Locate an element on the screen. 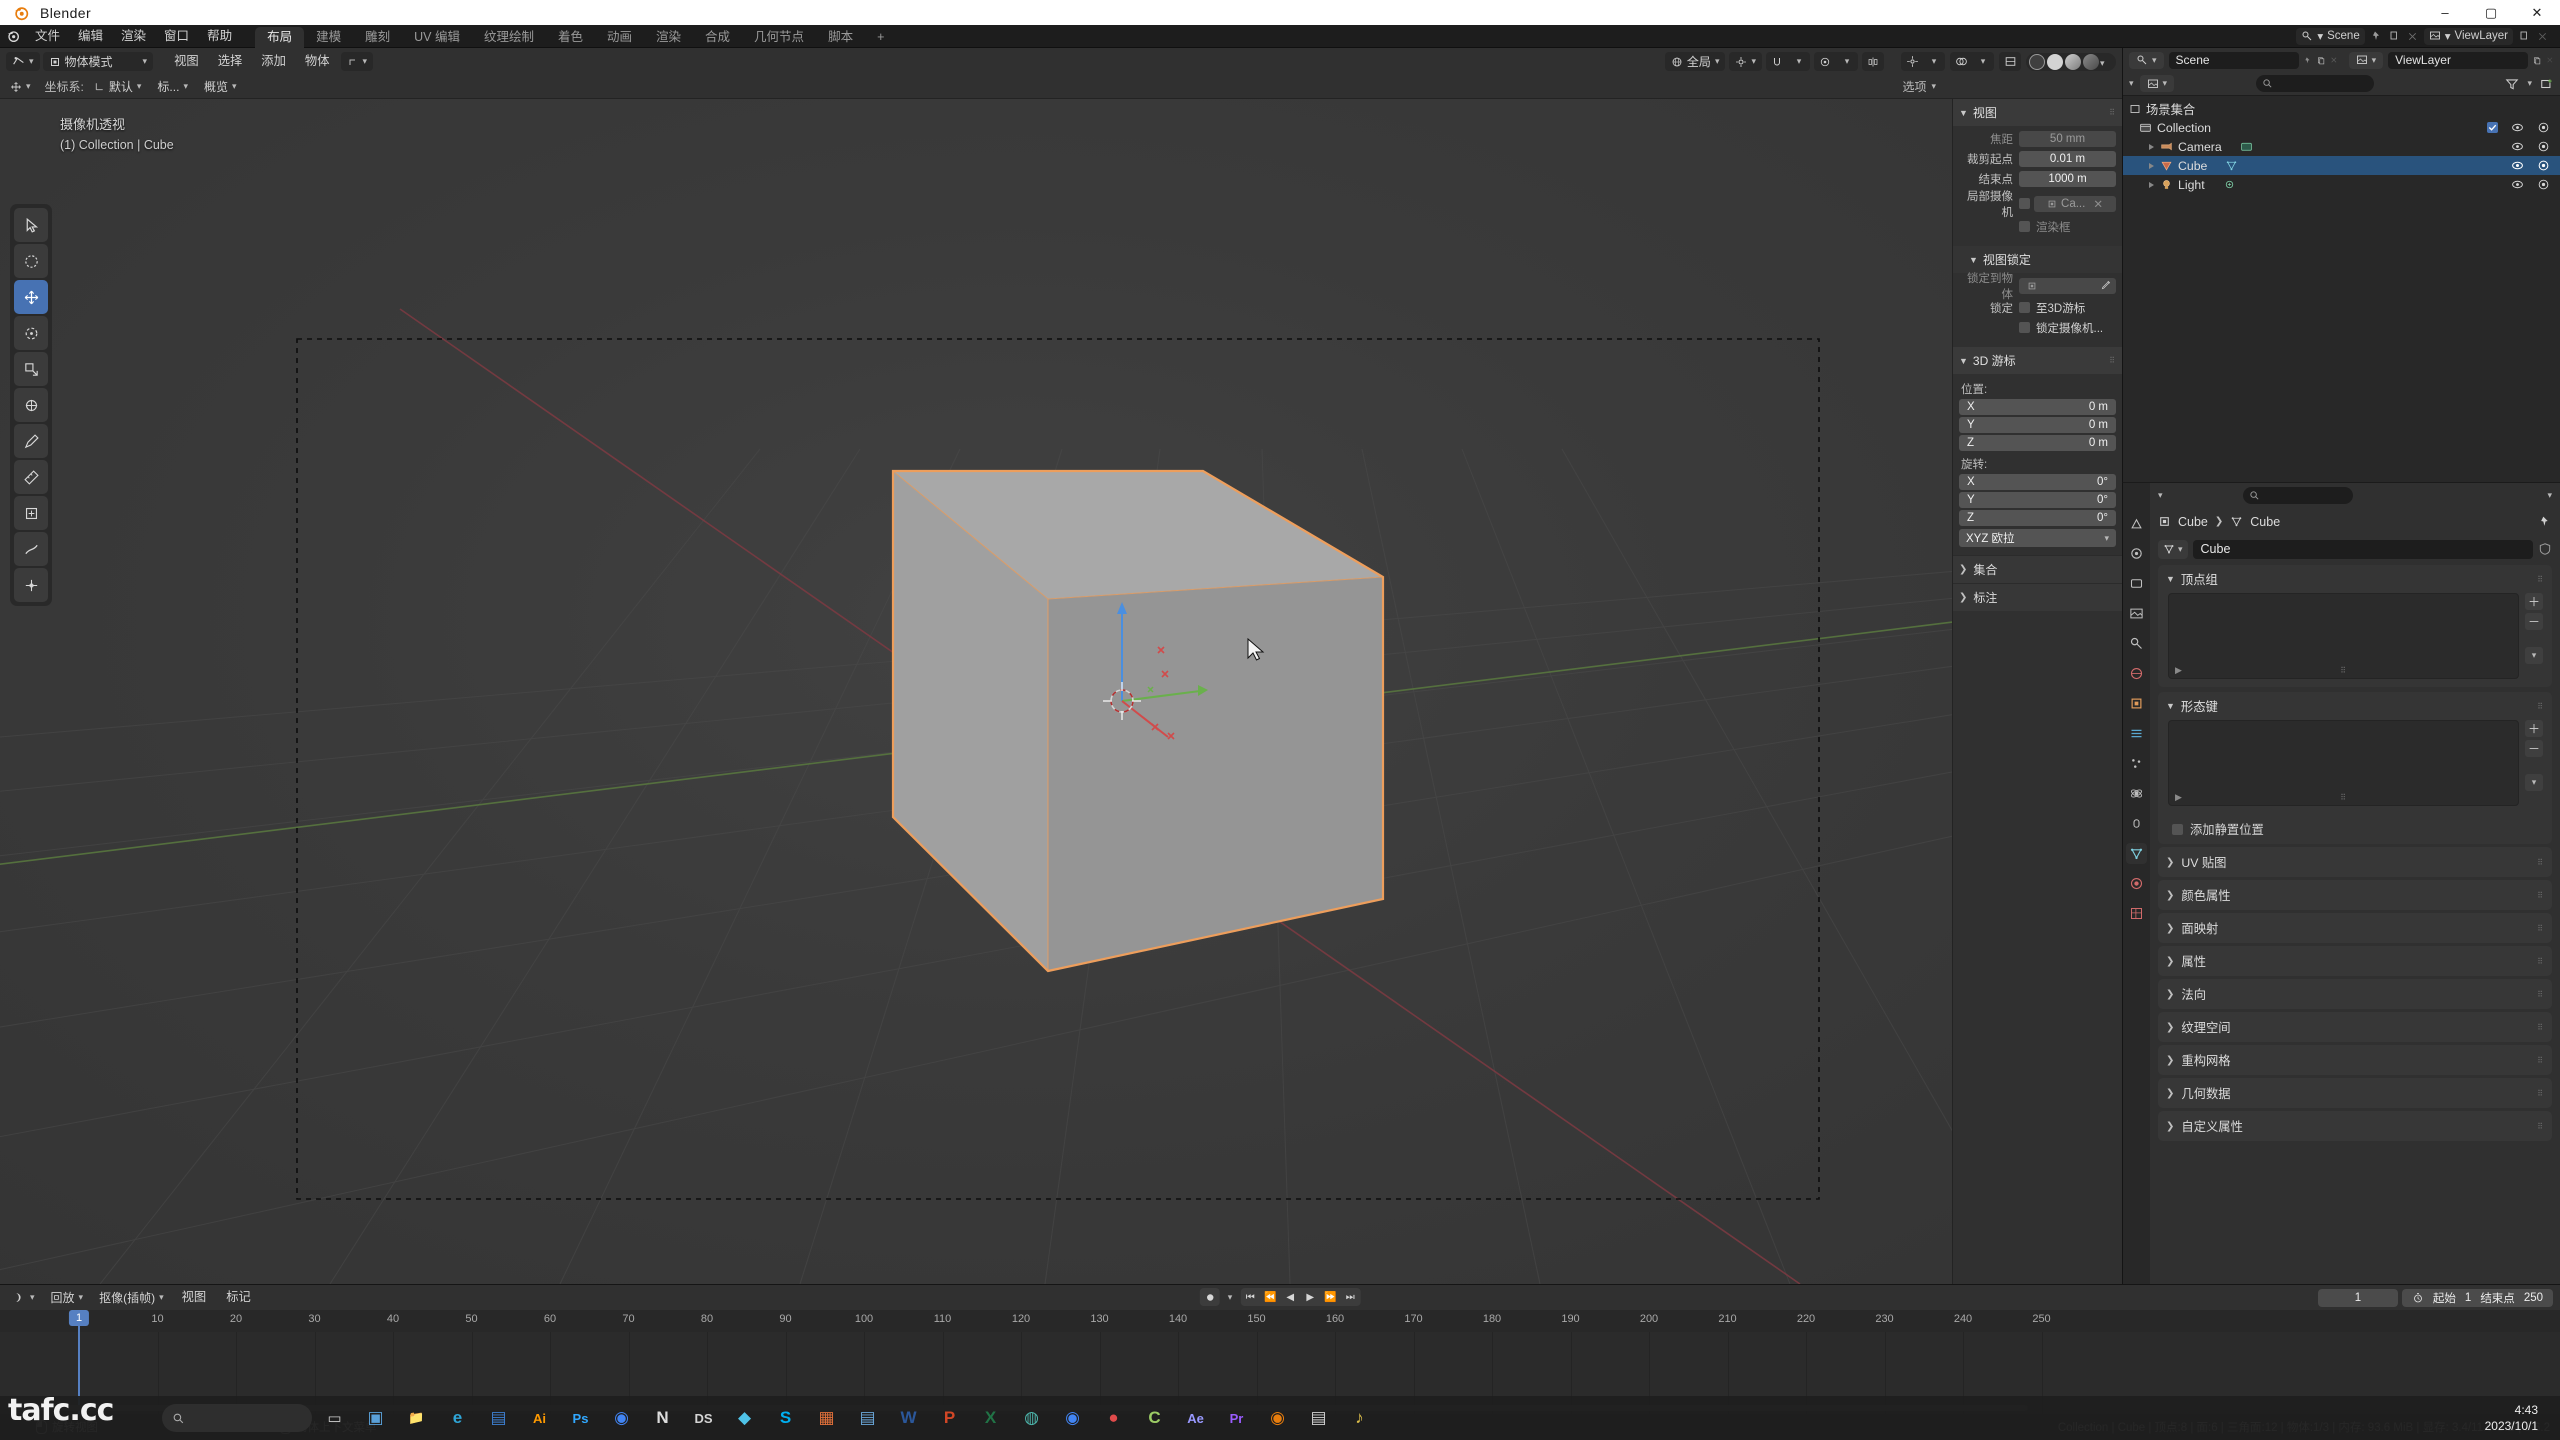 This screenshot has height=1440, width=2560. shading-material-icon is located at coordinates (2073, 61).